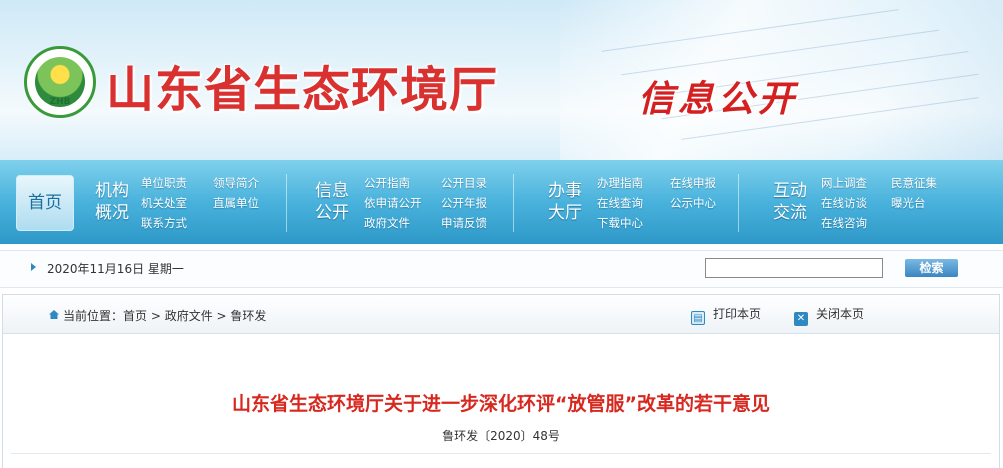 Image resolution: width=1003 pixels, height=468 pixels. Describe the element at coordinates (931, 268) in the screenshot. I see `search-button: 检索` at that location.